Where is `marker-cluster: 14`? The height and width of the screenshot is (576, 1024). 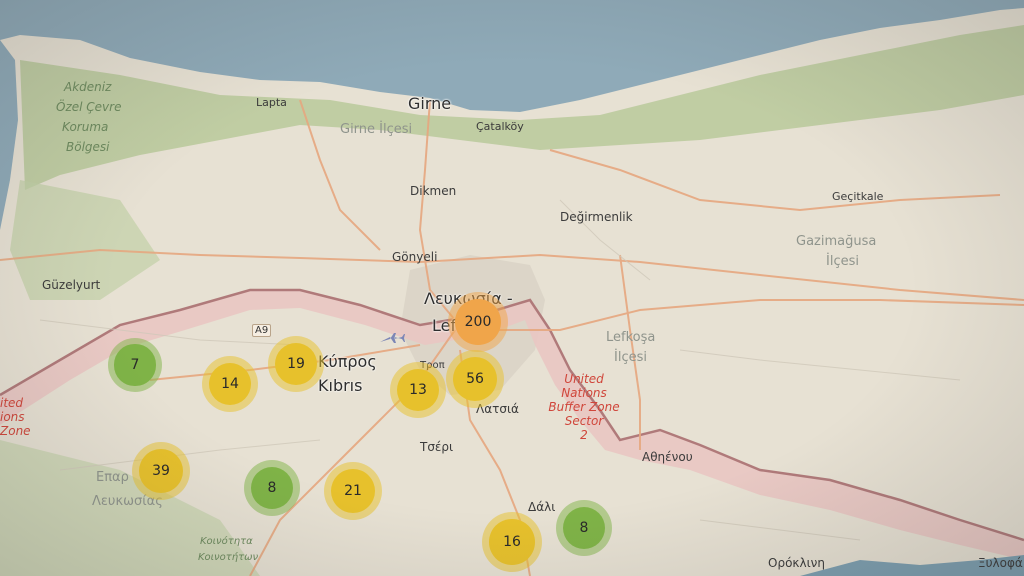
marker-cluster: 14 is located at coordinates (230, 384).